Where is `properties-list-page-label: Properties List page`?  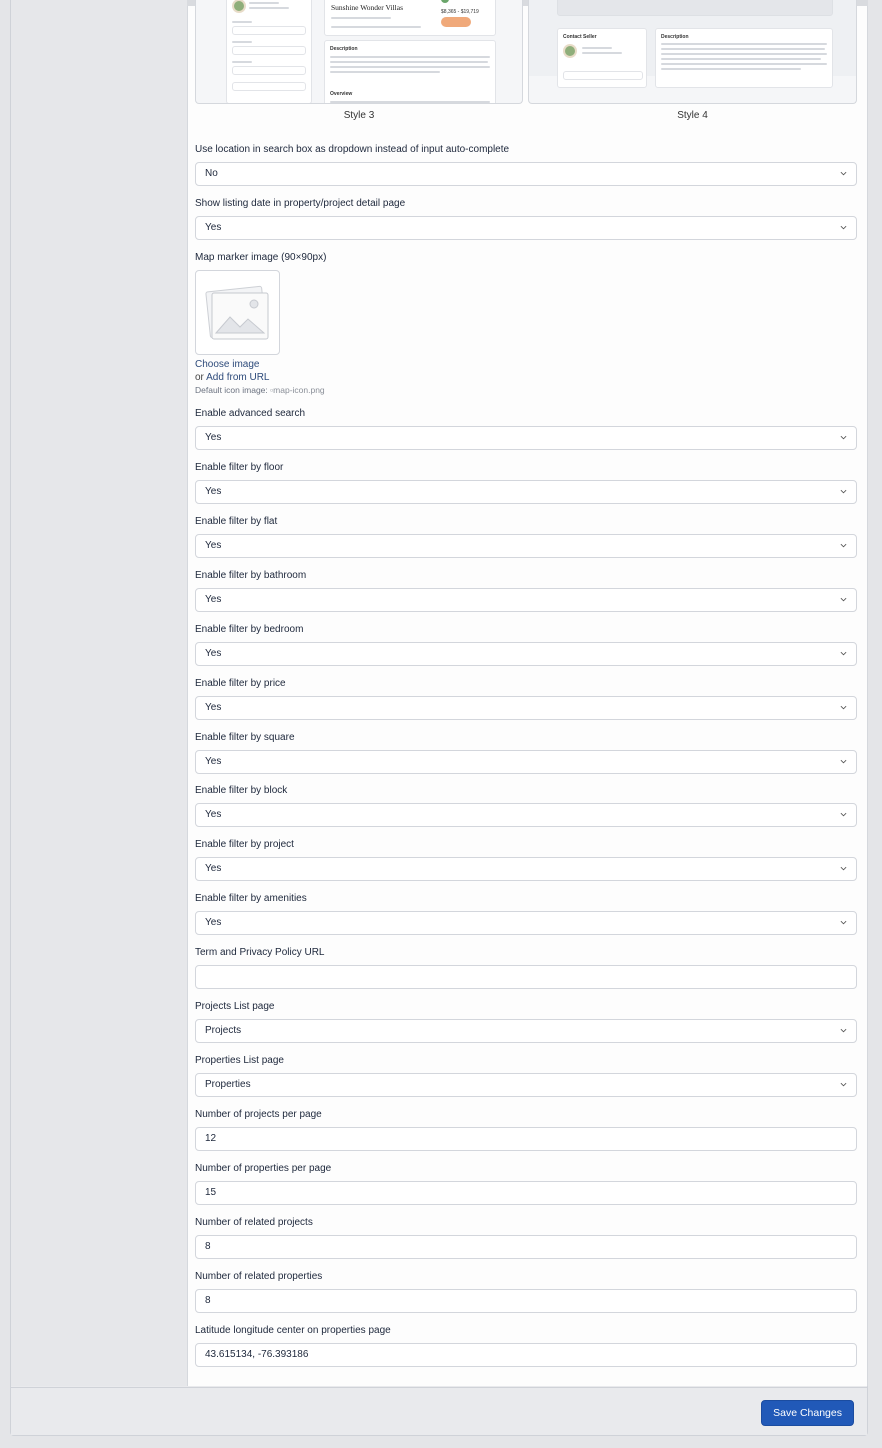
properties-list-page-label: Properties List page is located at coordinates (239, 1060).